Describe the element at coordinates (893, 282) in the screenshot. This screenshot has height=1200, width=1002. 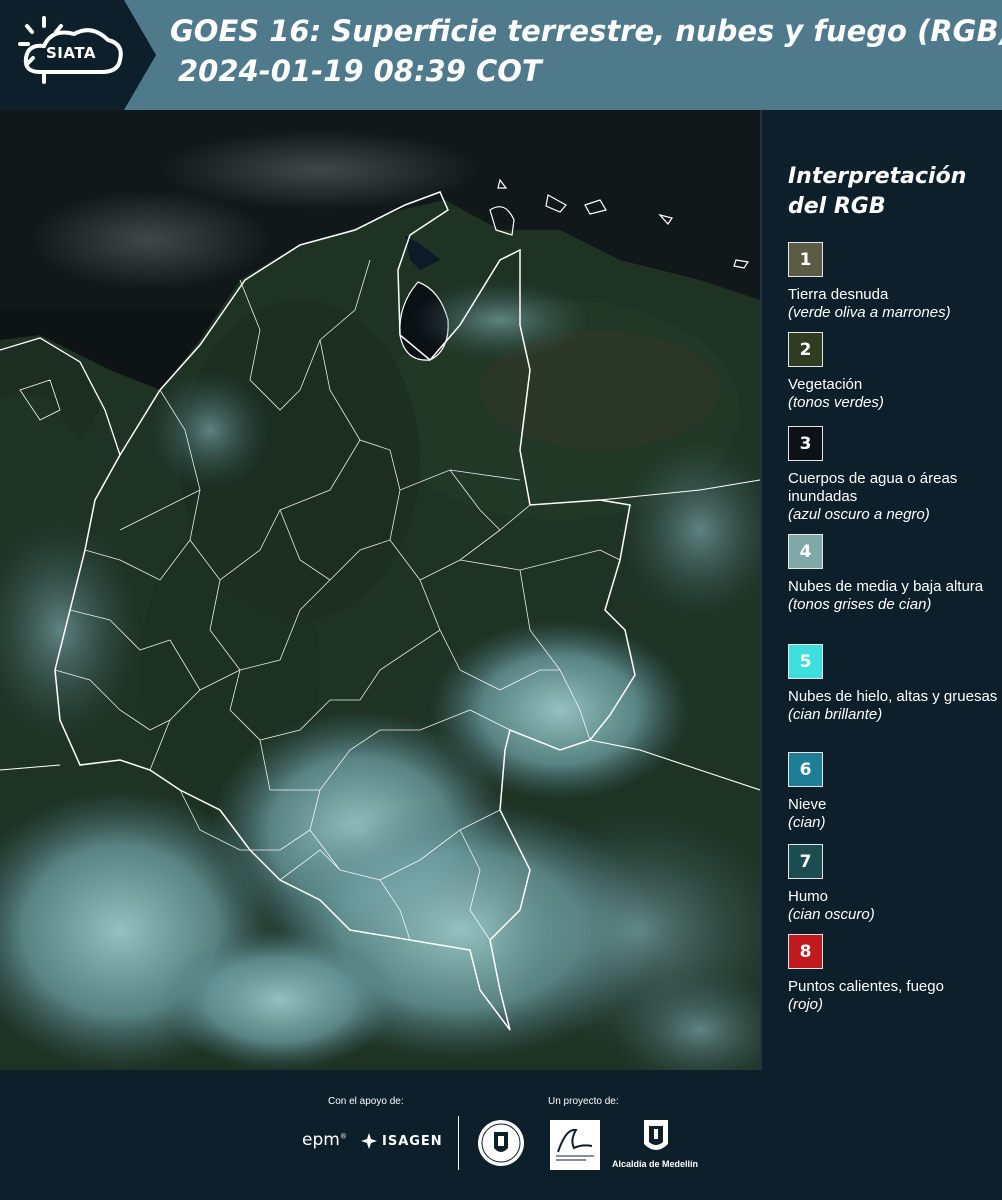
I see `legend-item: 1 Tierra desnuda (verde oliva a marrones)` at that location.